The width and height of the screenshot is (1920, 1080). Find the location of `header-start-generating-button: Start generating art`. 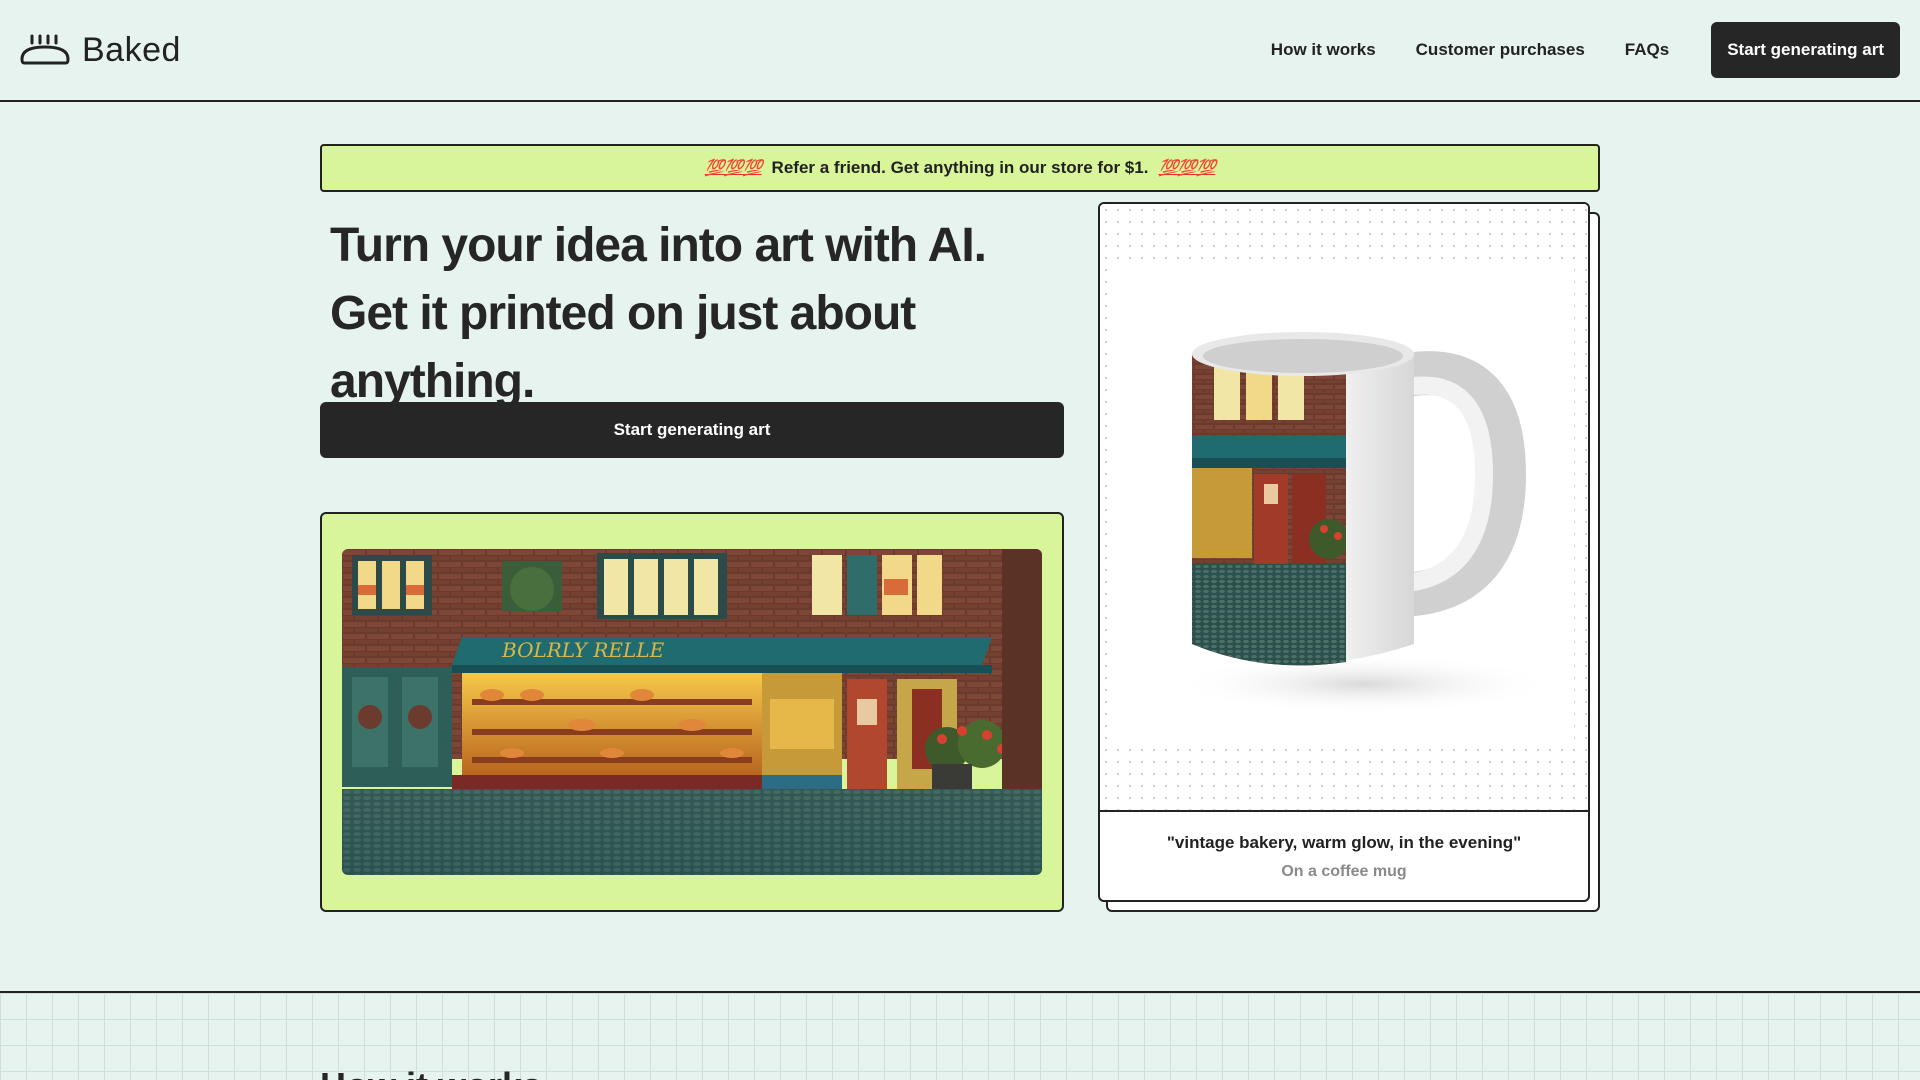

header-start-generating-button: Start generating art is located at coordinates (1805, 50).